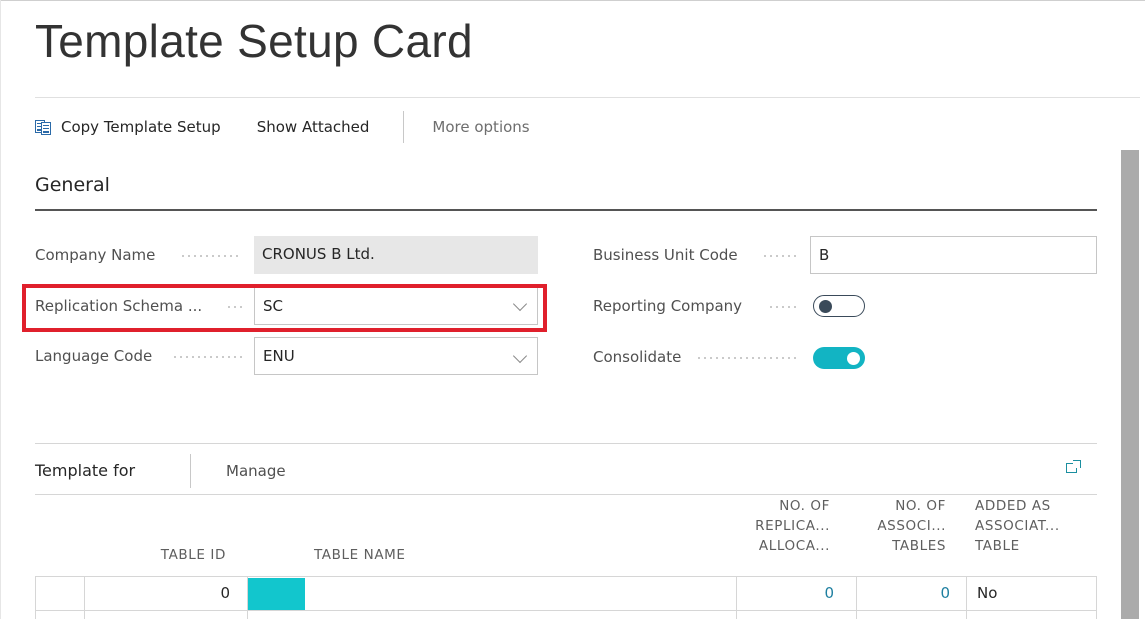 This screenshot has width=1145, height=619. I want to click on replica-allocation-cell: 0, so click(785, 593).